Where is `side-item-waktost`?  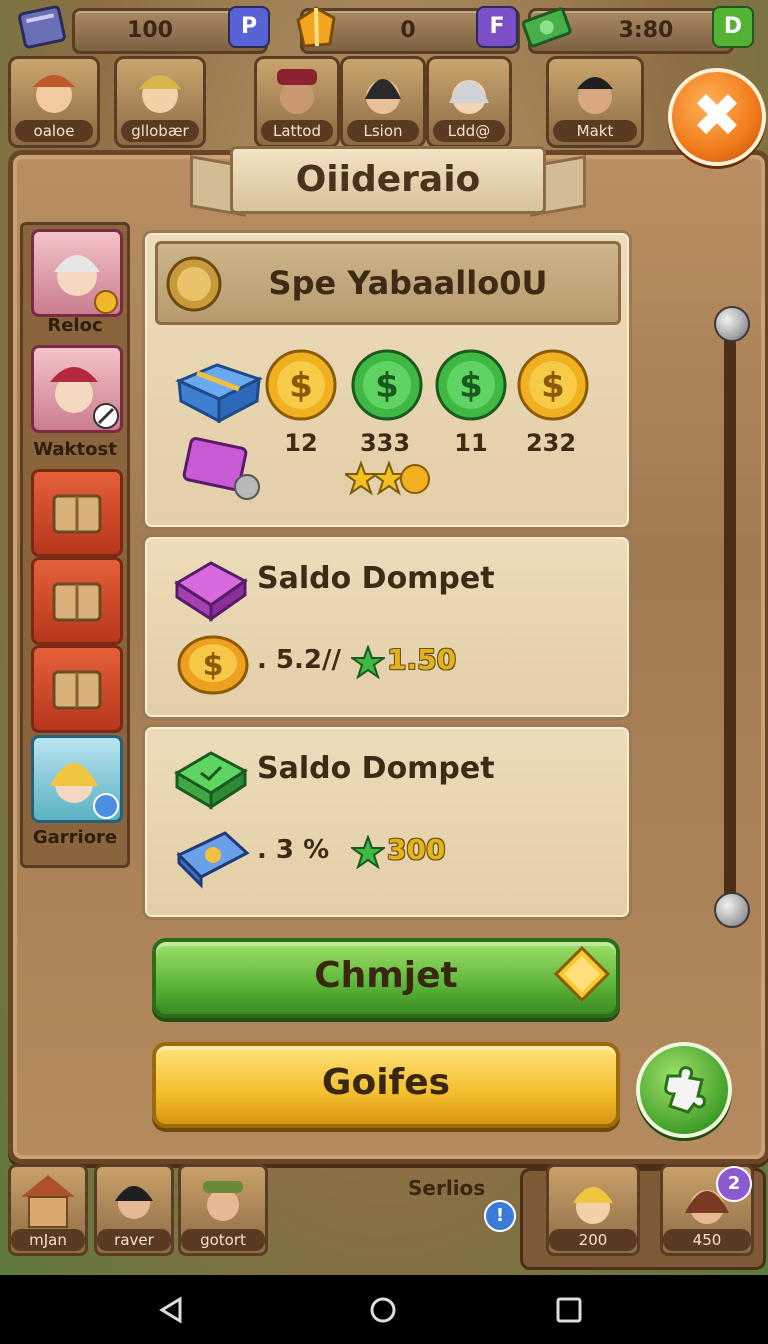 side-item-waktost is located at coordinates (77, 389).